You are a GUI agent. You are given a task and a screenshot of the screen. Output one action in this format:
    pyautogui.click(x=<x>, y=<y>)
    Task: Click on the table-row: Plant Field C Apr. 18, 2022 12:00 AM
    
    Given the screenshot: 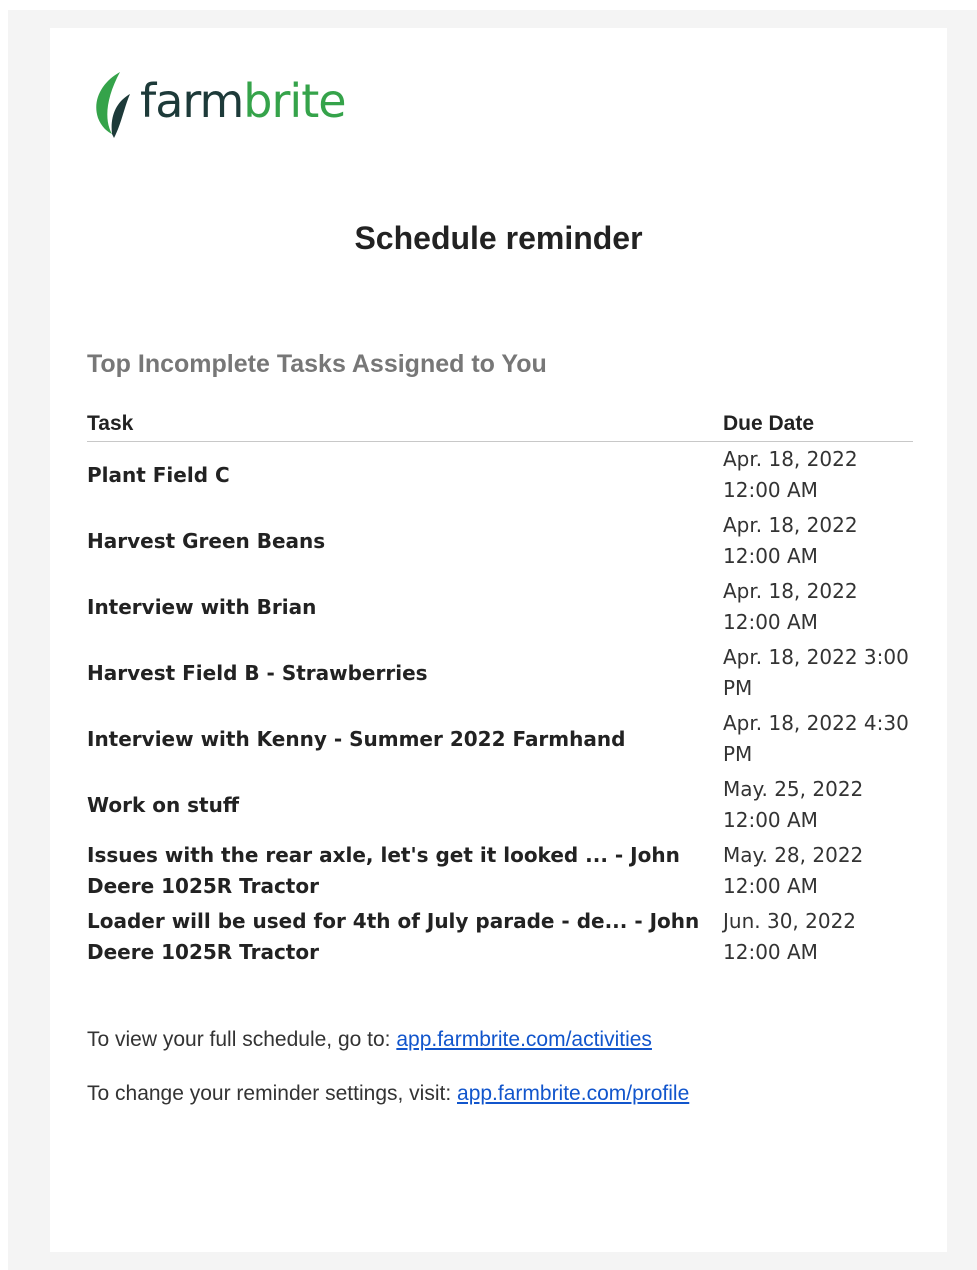 What is the action you would take?
    pyautogui.click(x=500, y=475)
    